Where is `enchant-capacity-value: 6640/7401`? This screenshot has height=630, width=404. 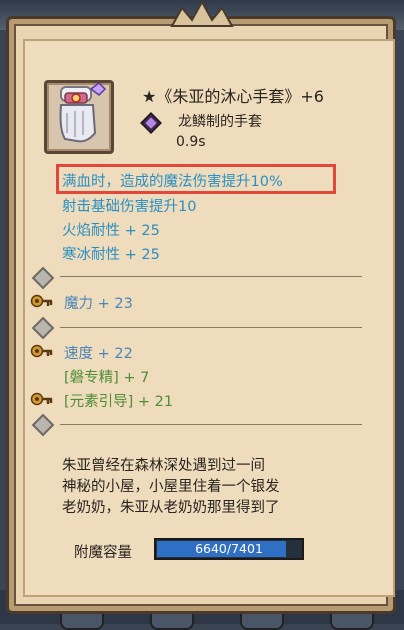 enchant-capacity-value: 6640/7401 is located at coordinates (229, 548).